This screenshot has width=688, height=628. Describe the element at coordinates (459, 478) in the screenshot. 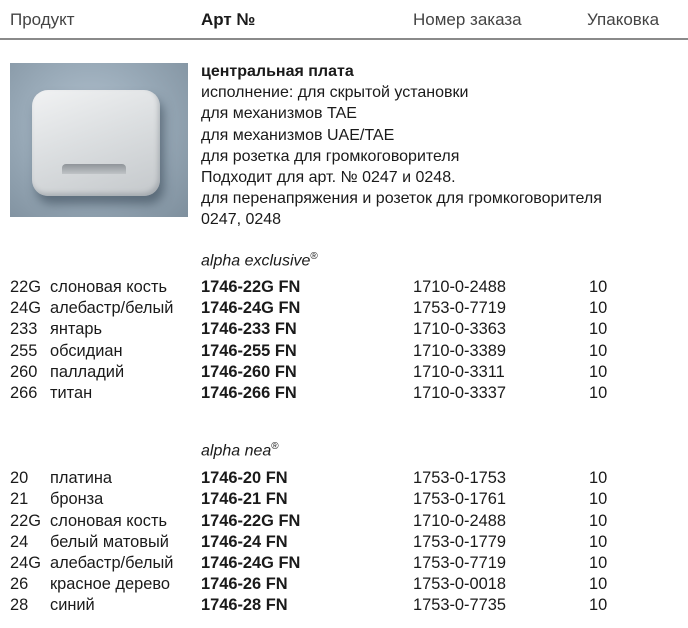

I see `order-number: 1753-0-1753` at that location.